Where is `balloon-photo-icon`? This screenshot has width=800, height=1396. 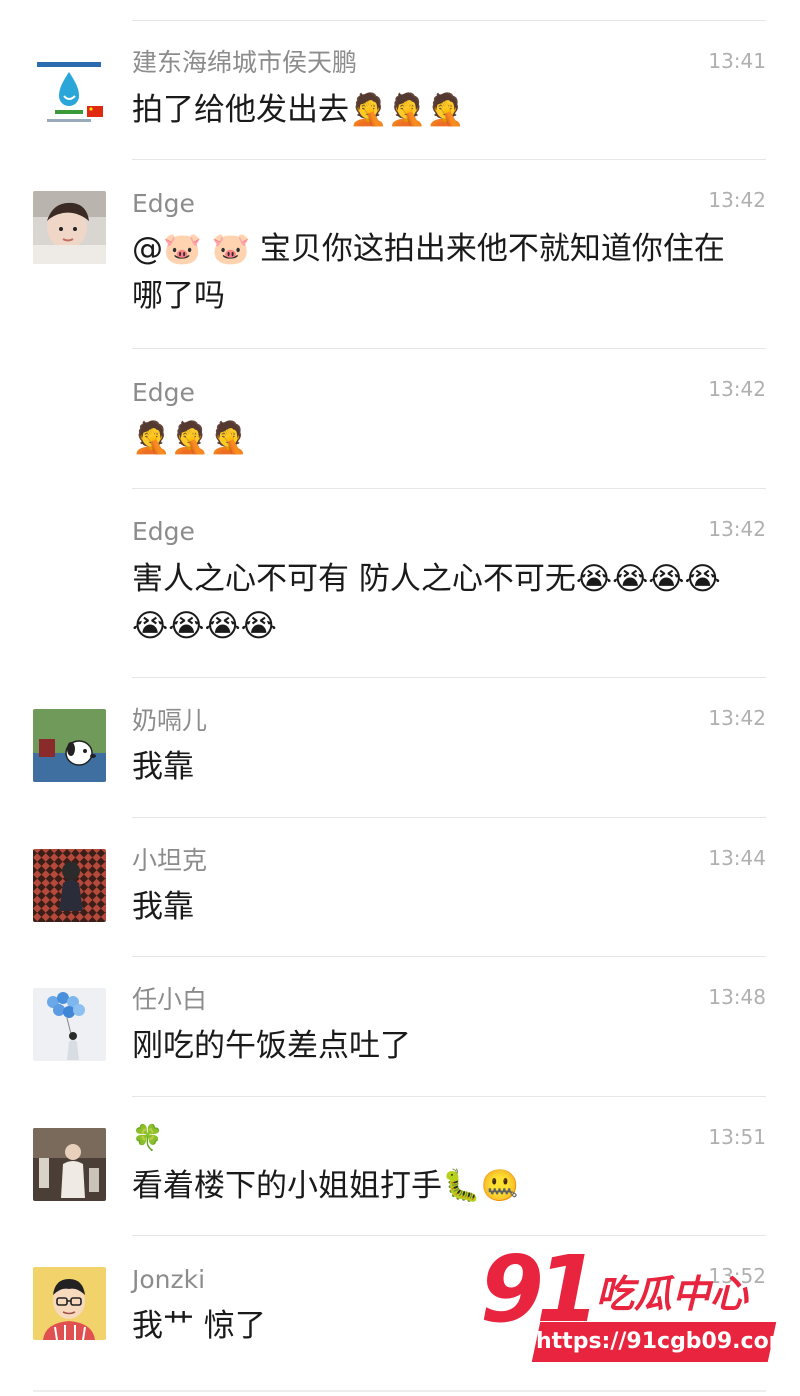
balloon-photo-icon is located at coordinates (69, 1024).